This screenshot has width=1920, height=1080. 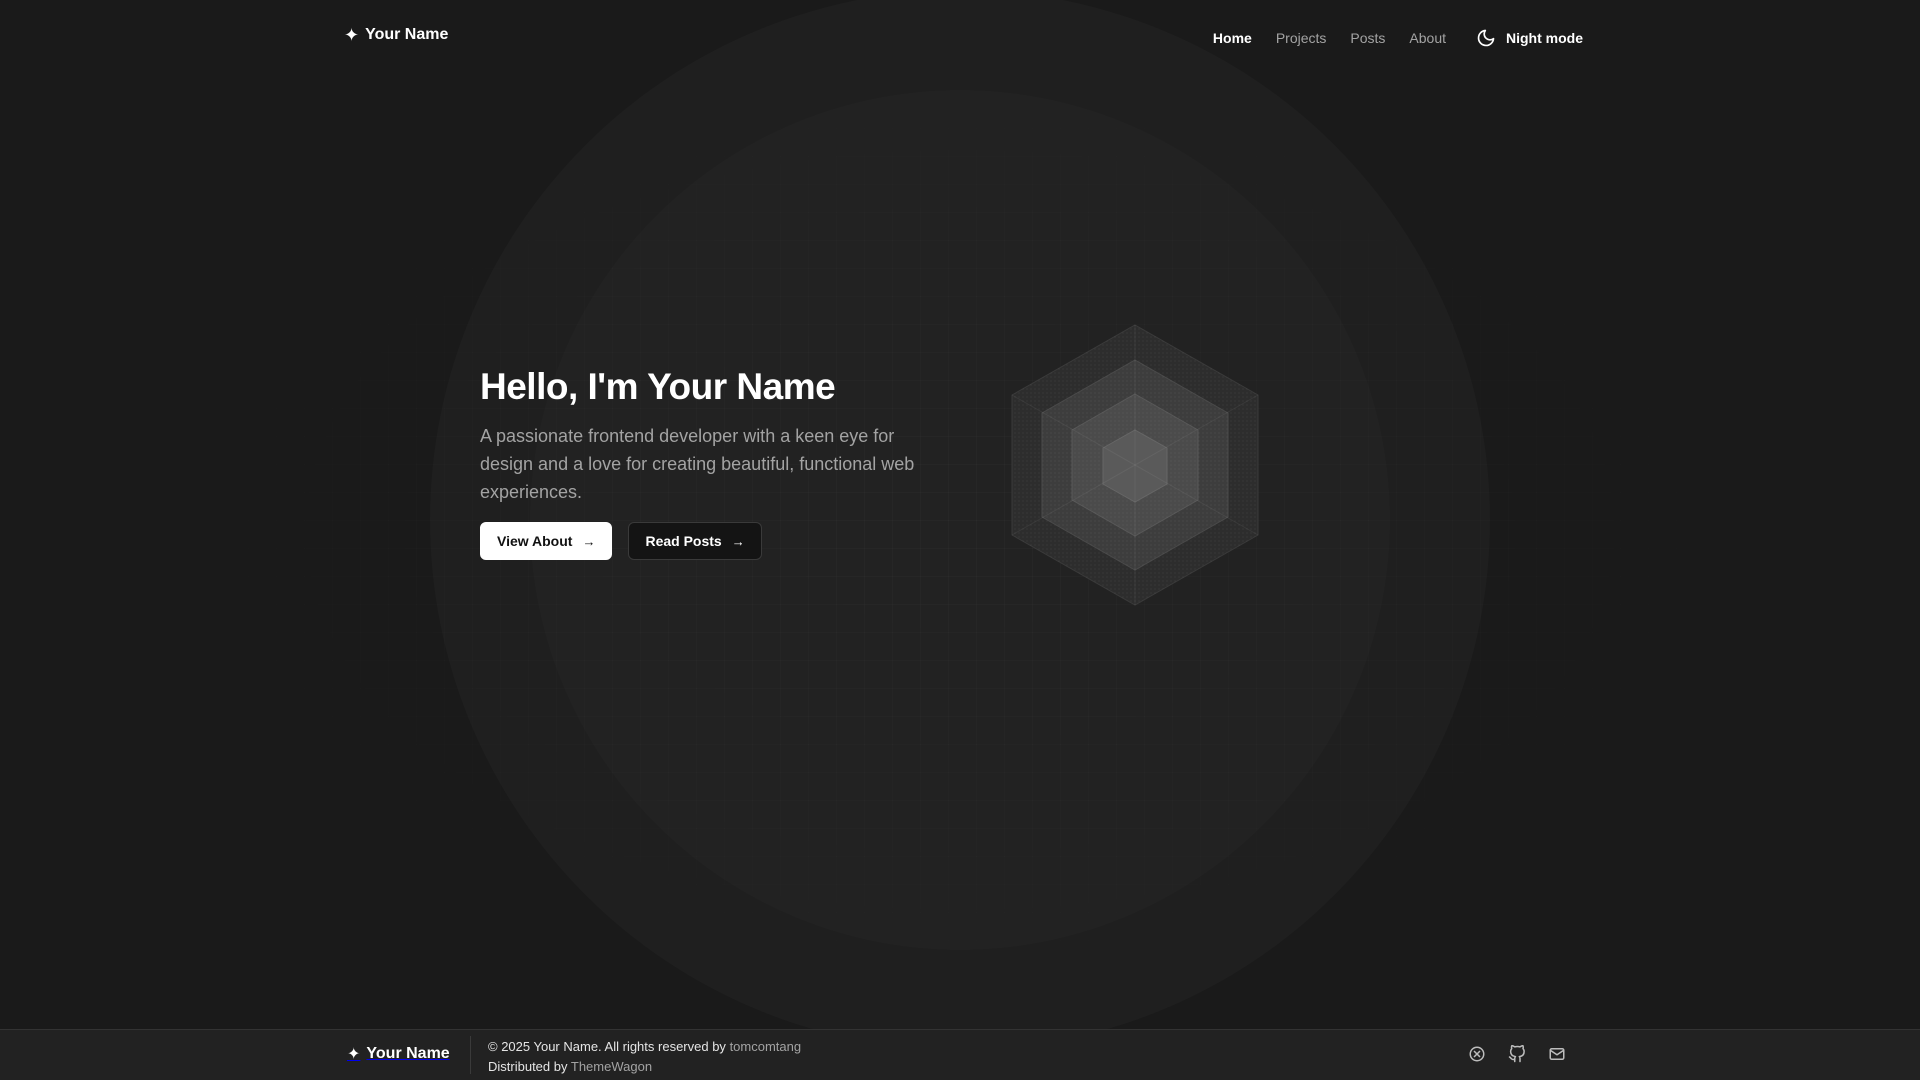 I want to click on night-mode-label: Night mode, so click(x=1544, y=38).